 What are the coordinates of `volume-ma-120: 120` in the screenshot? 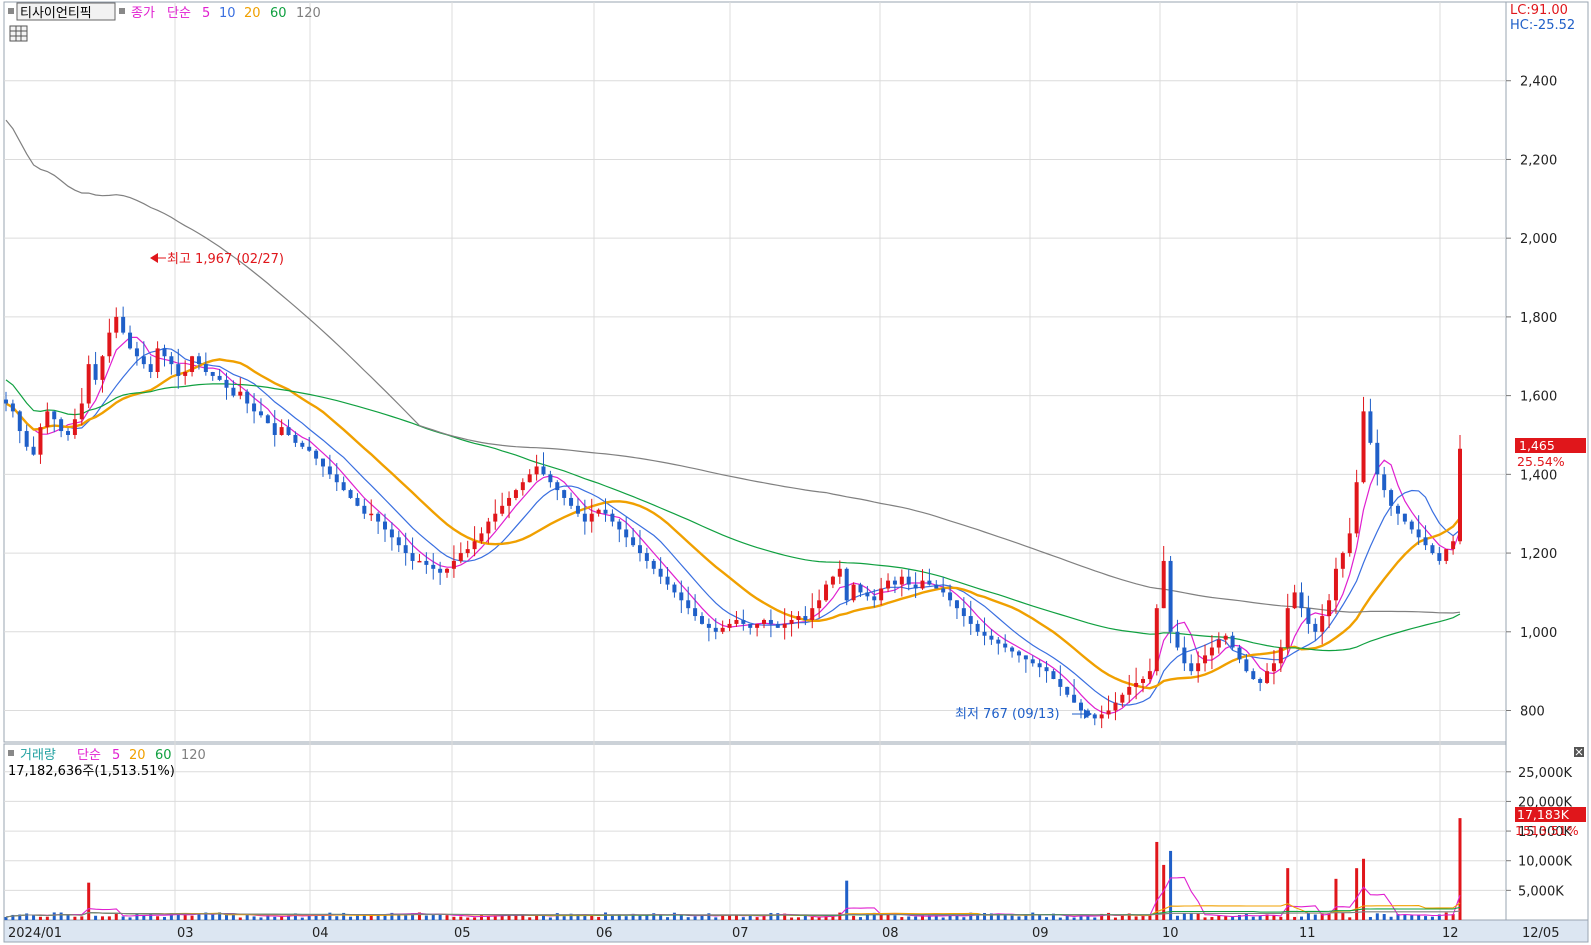 It's located at (193, 755).